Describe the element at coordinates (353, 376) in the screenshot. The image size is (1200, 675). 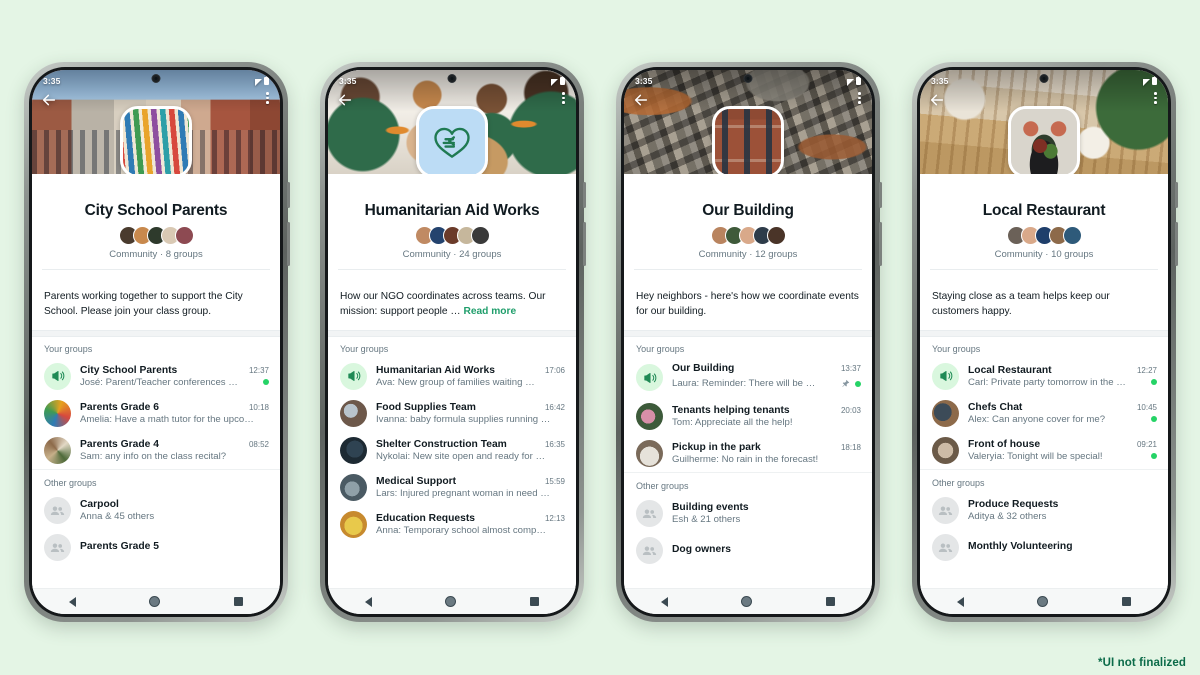
I see `announcement-avatar` at that location.